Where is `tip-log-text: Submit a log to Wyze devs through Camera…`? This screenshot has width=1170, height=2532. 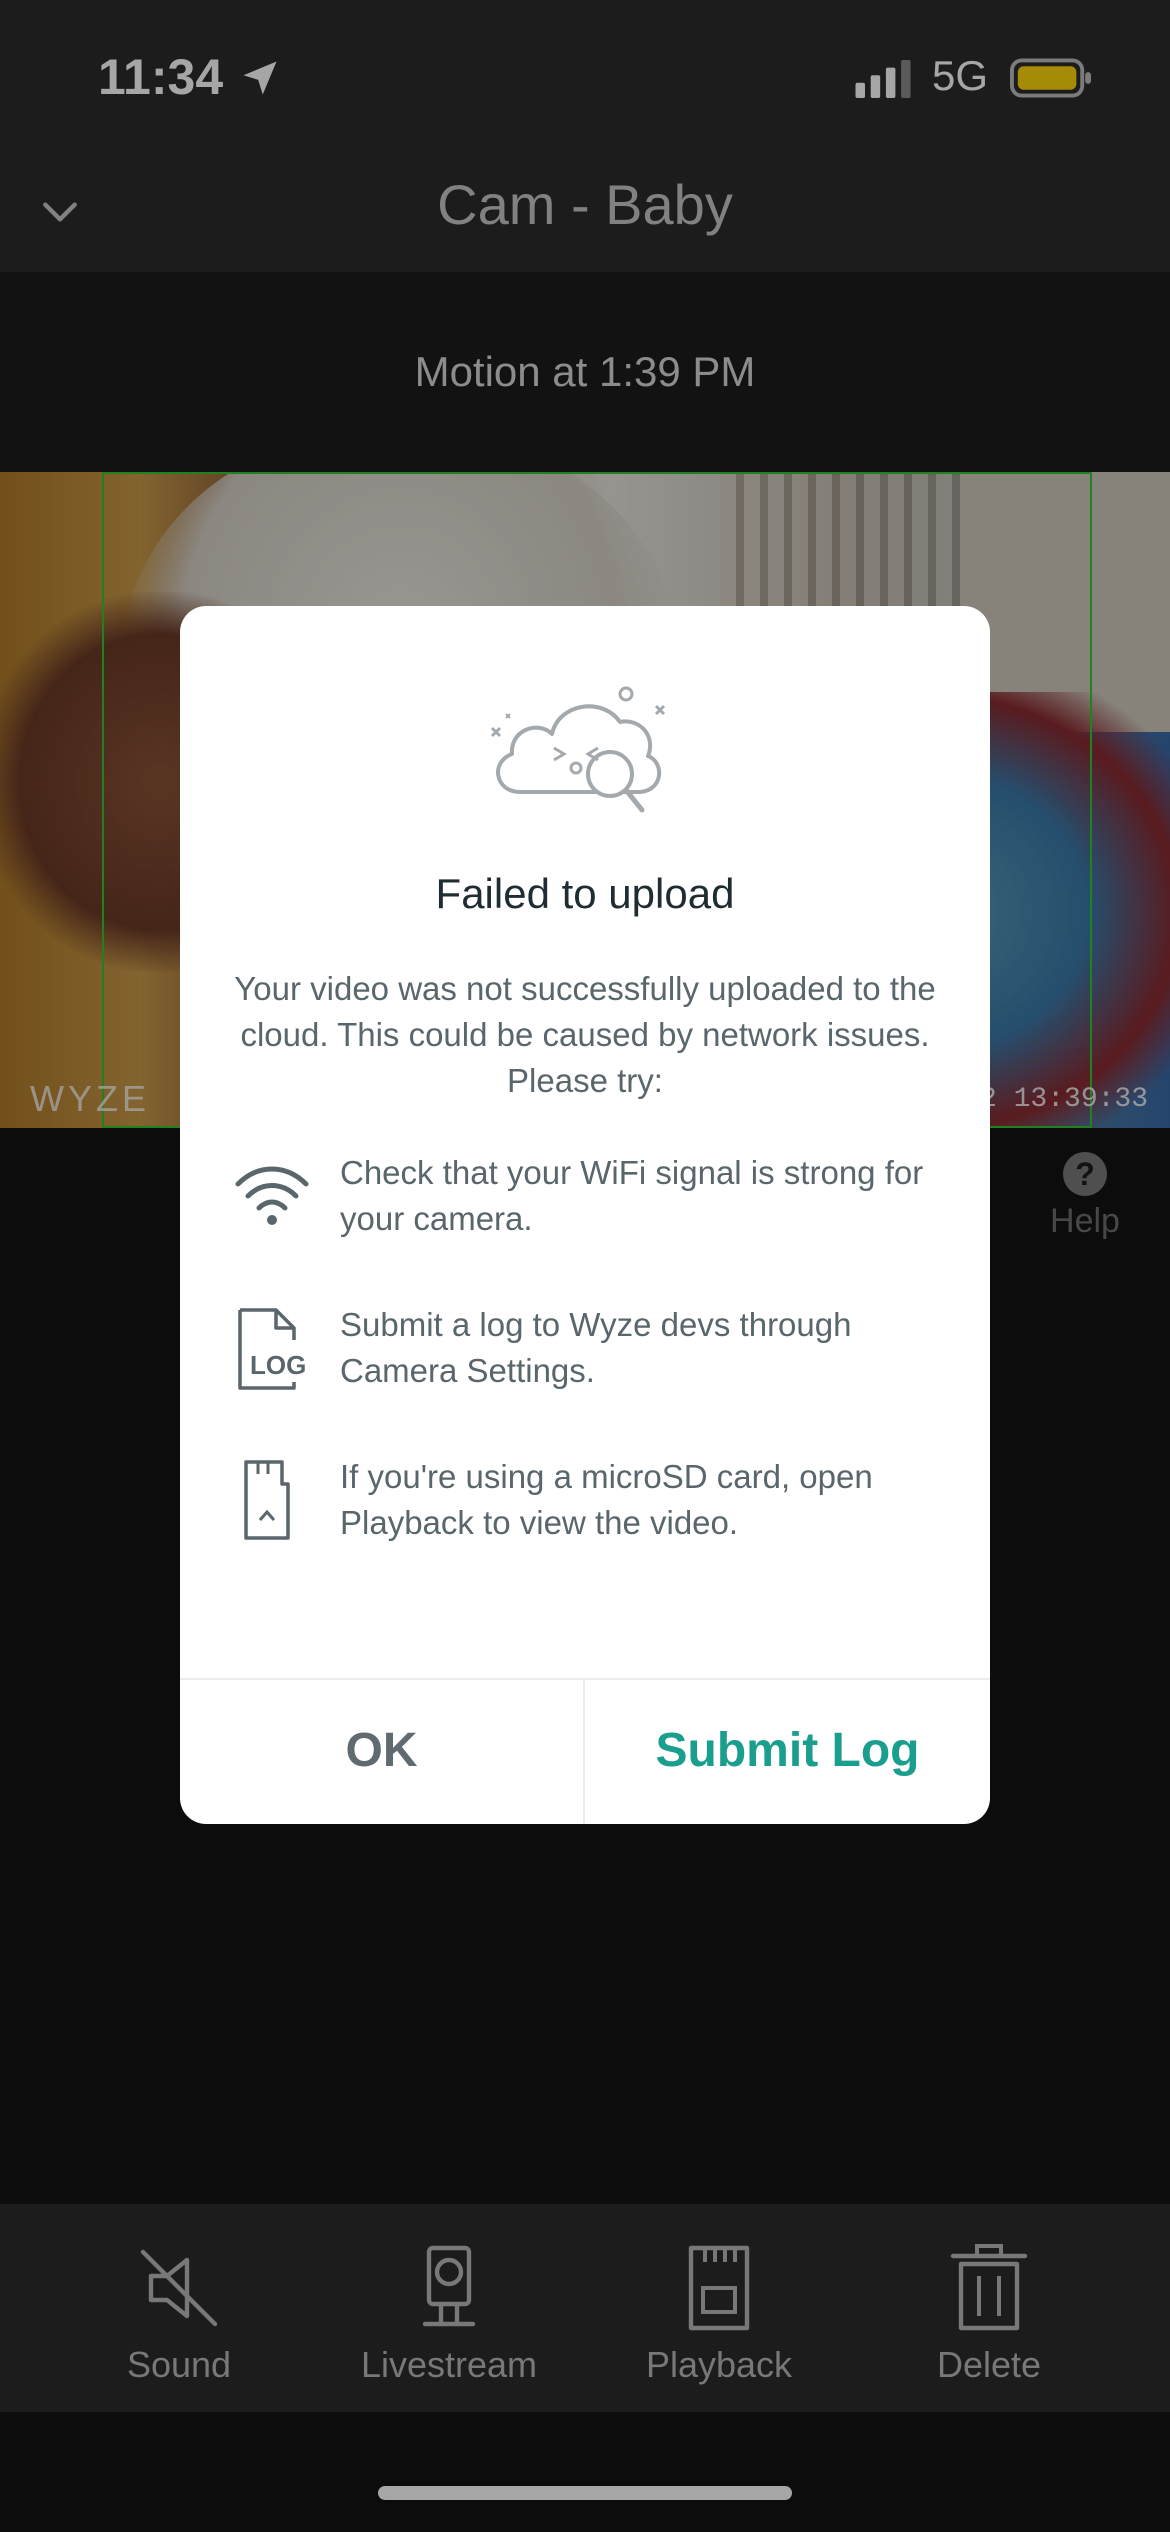 tip-log-text: Submit a log to Wyze devs through Camera… is located at coordinates (596, 1347).